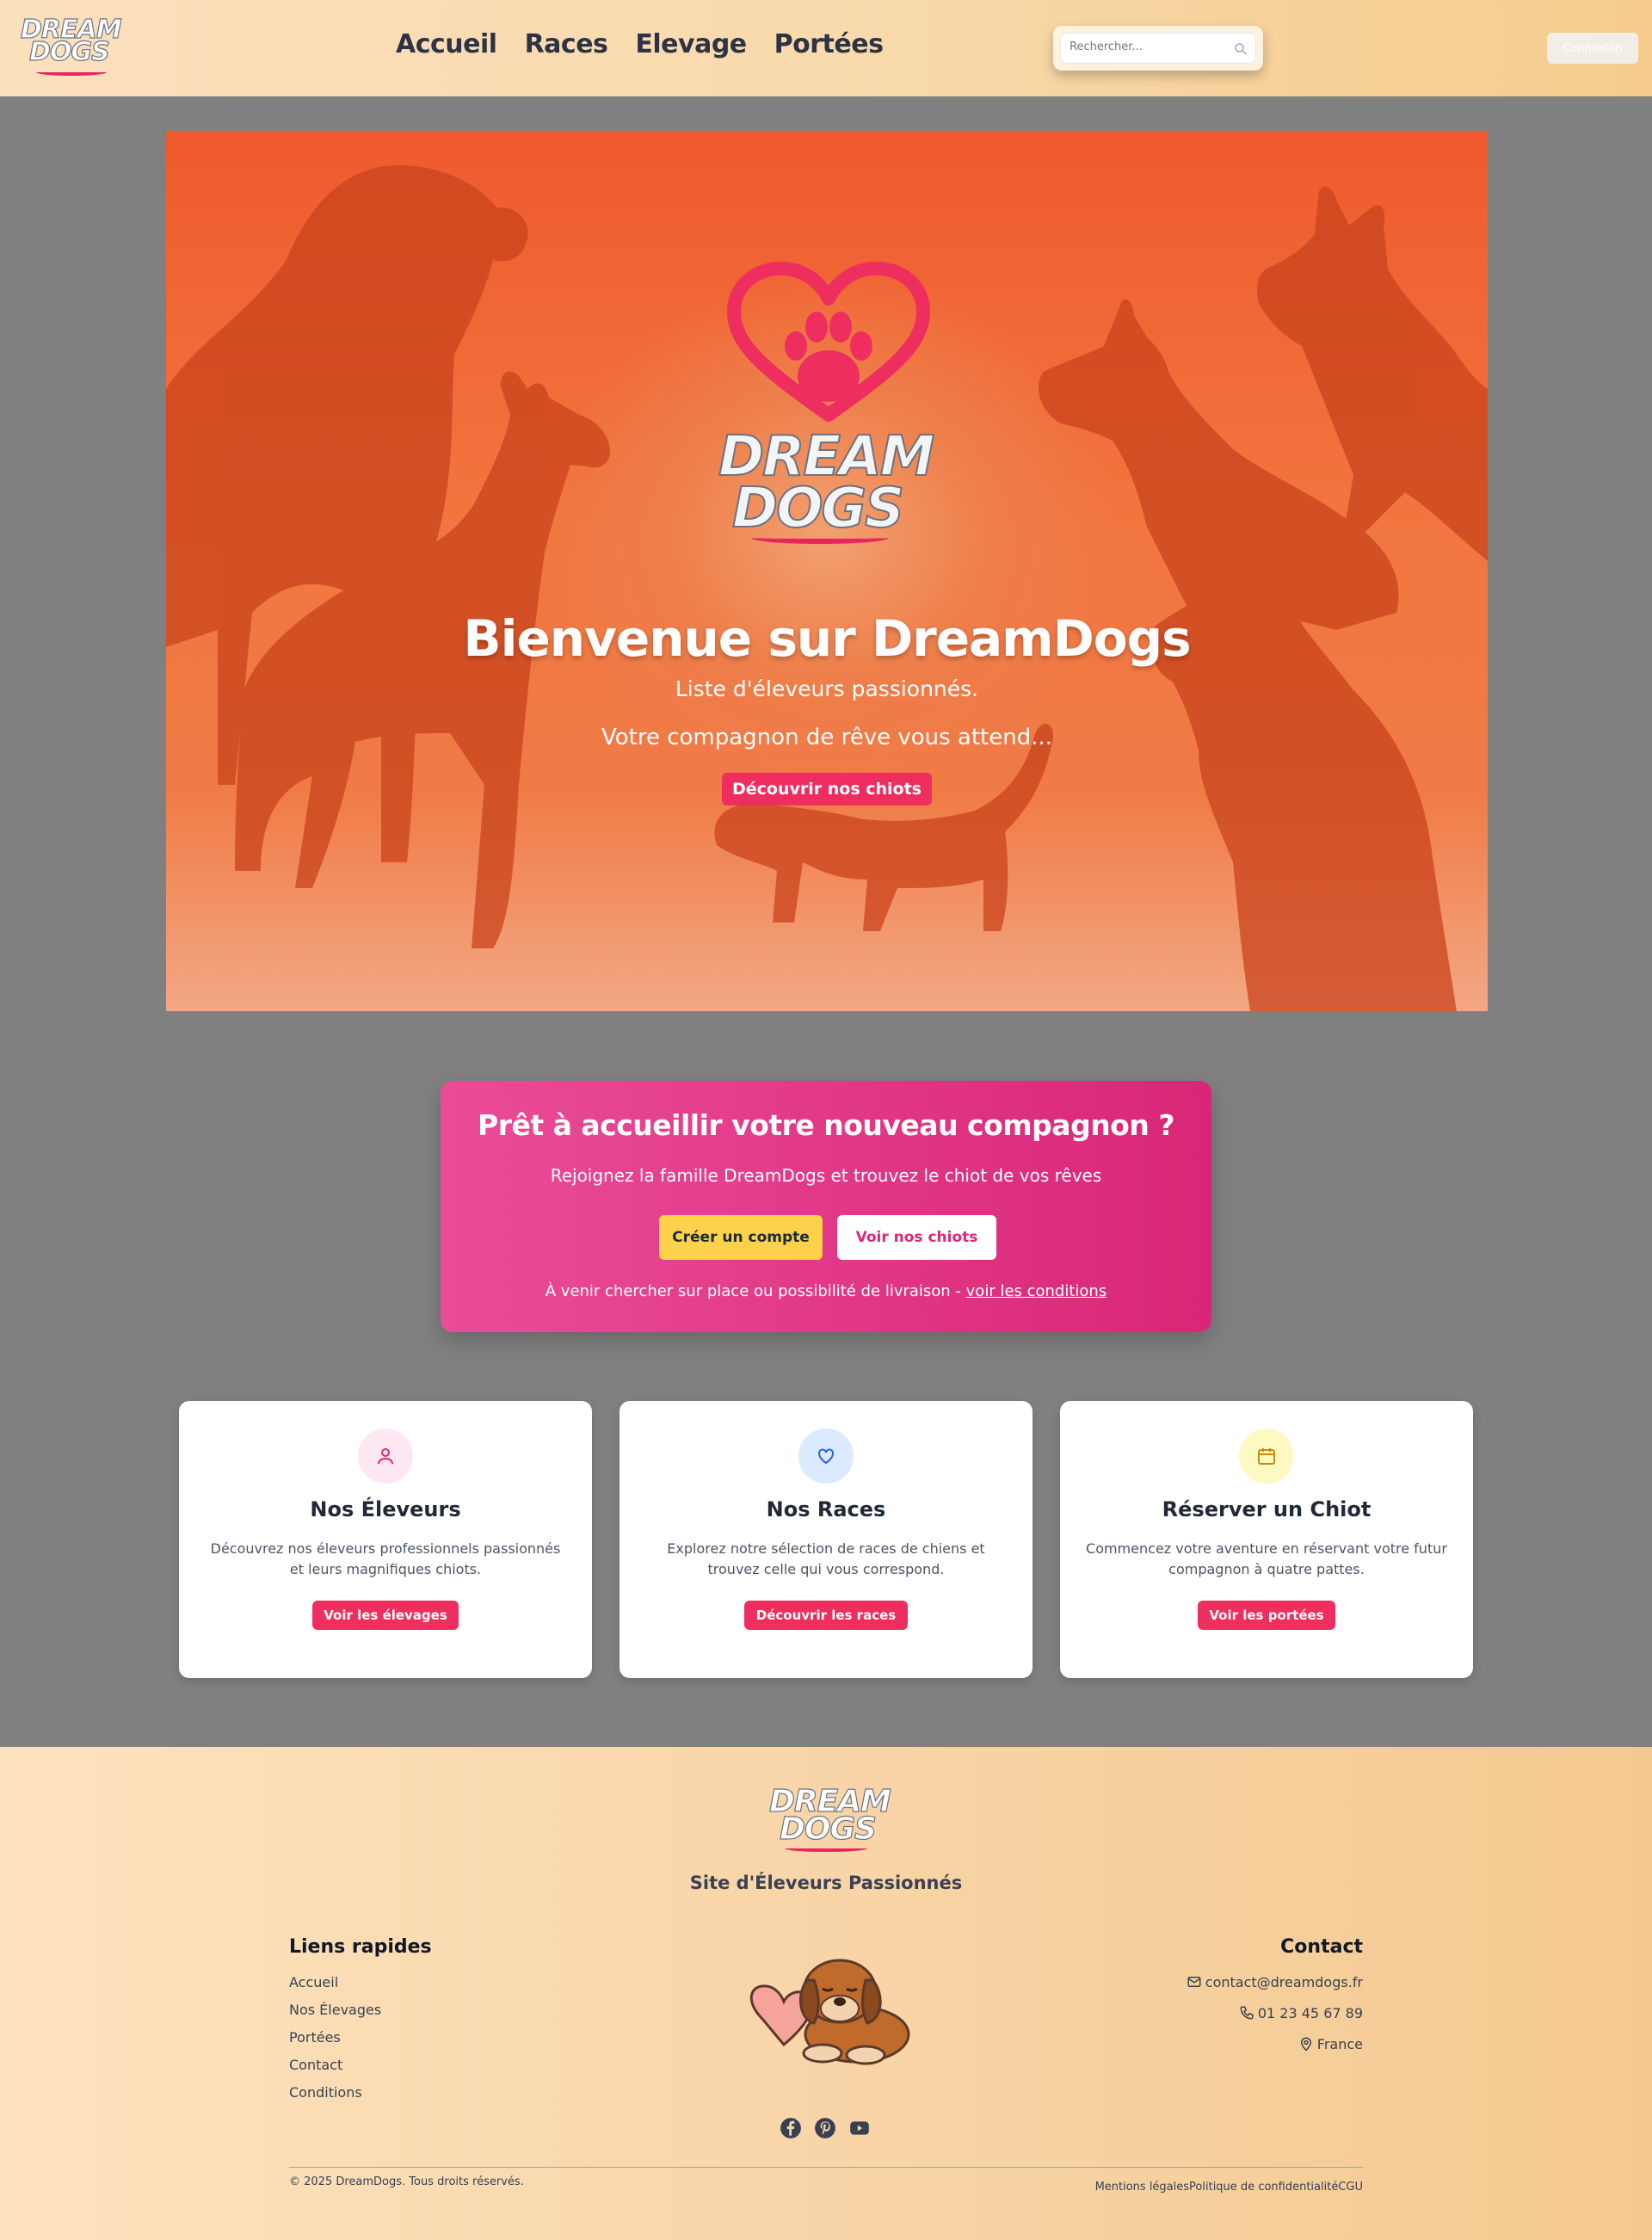 This screenshot has height=2240, width=1652. I want to click on hero-logo-swoosh, so click(820, 538).